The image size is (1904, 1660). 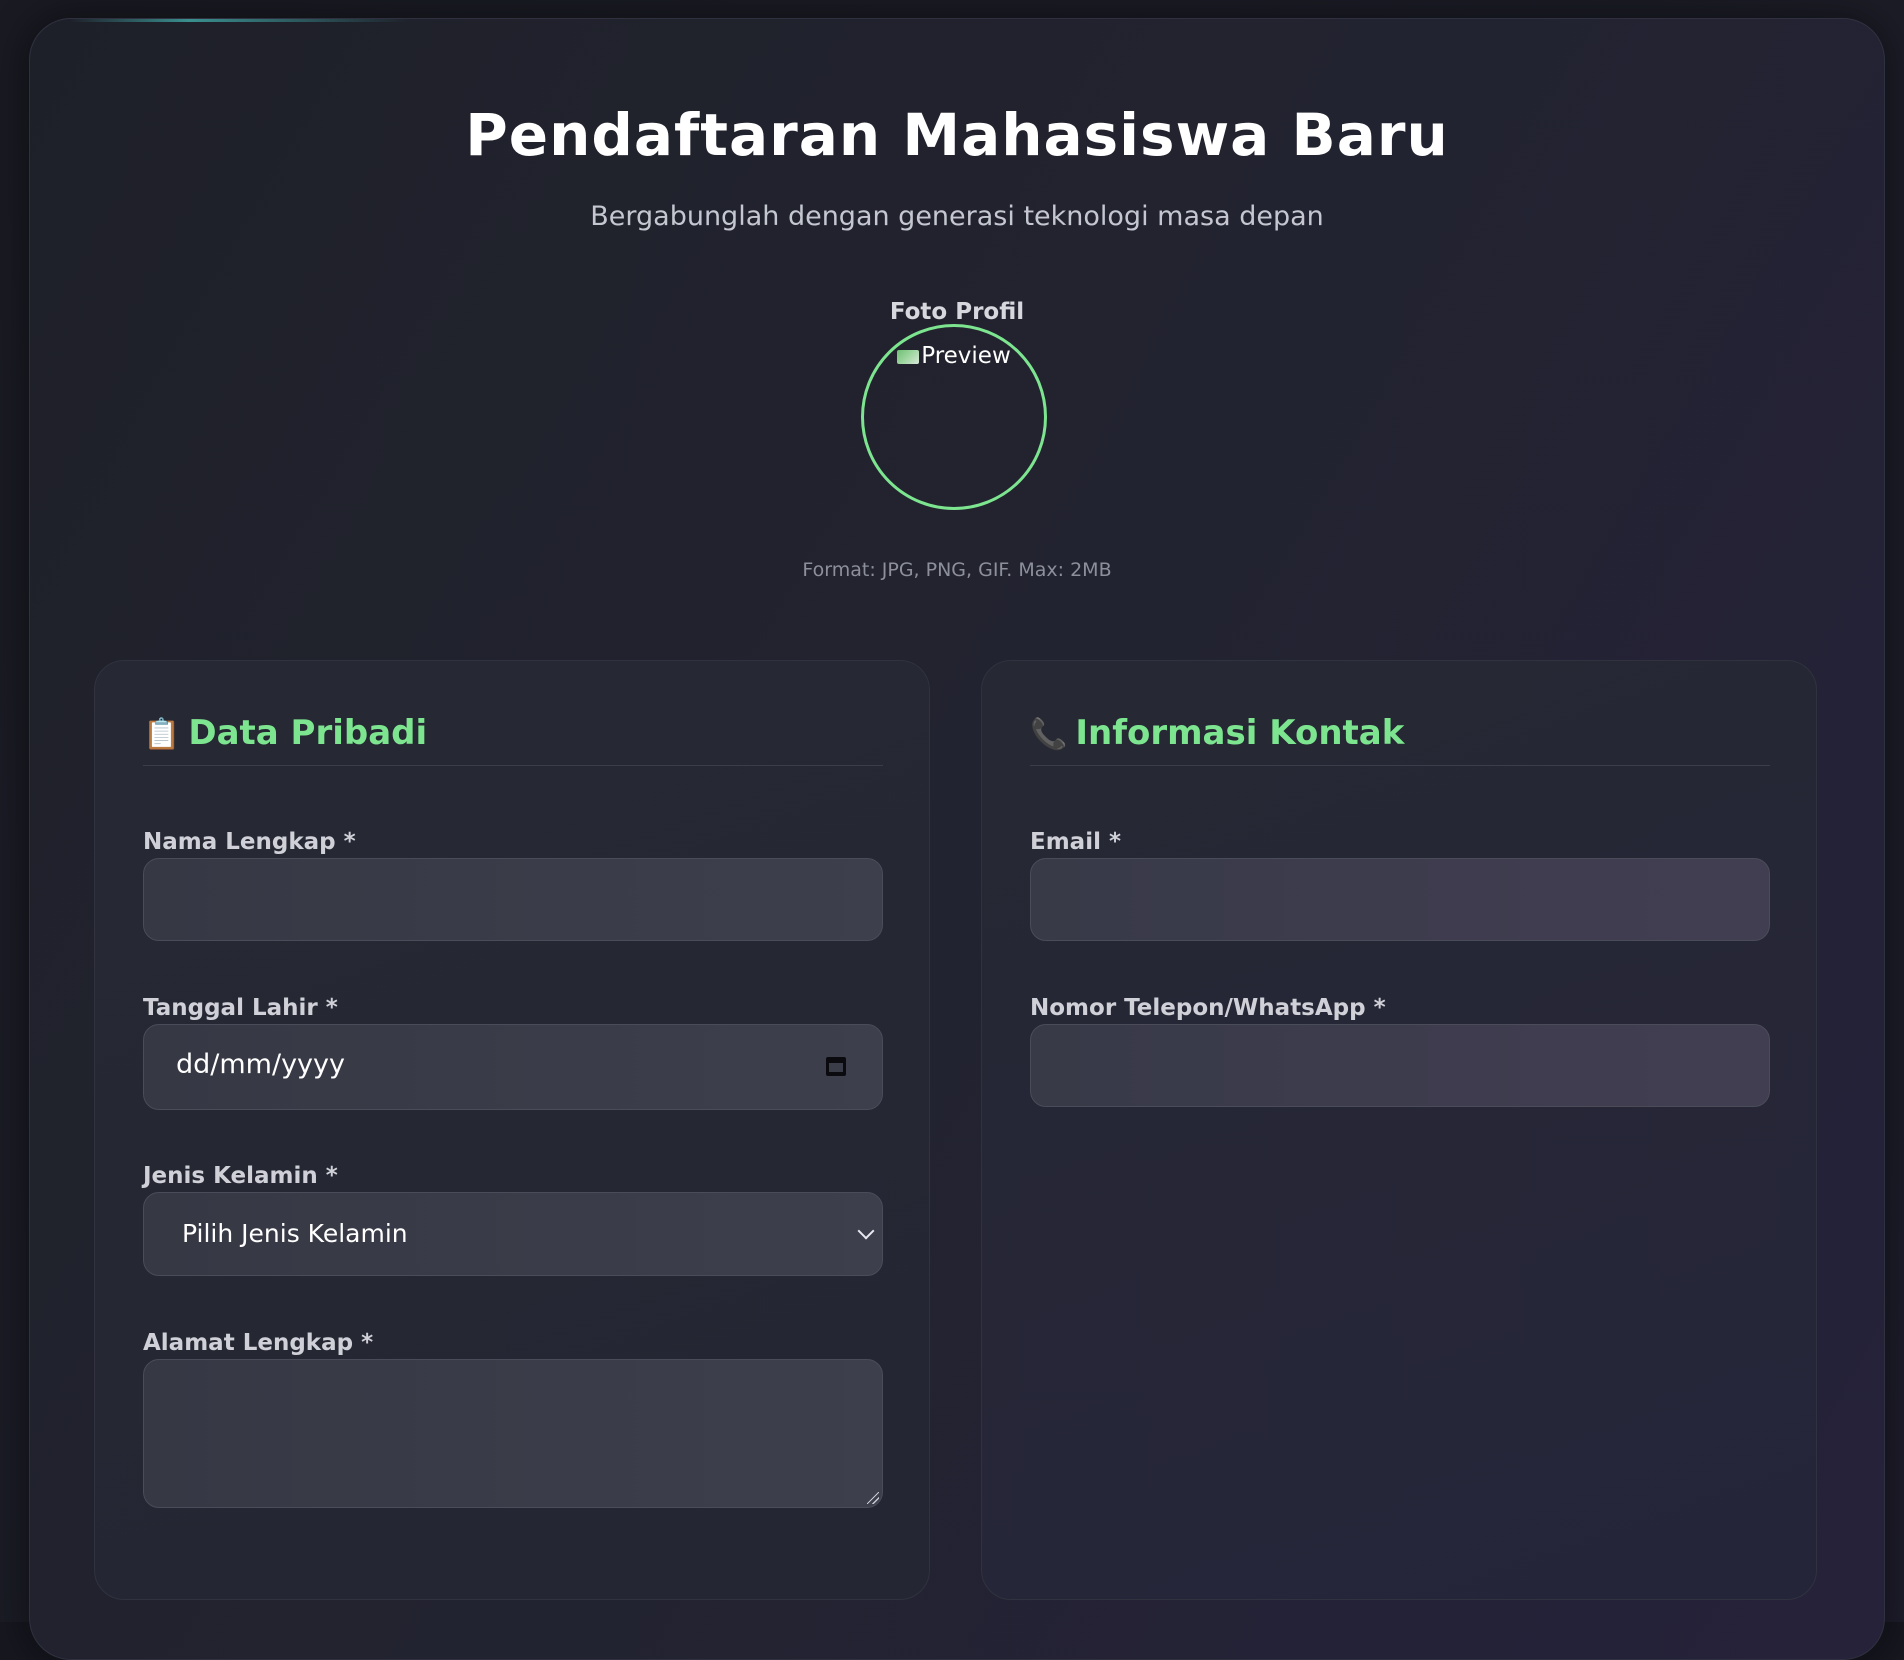 I want to click on phone-label: Nomor Telepon/WhatsApp *, so click(x=1208, y=1008).